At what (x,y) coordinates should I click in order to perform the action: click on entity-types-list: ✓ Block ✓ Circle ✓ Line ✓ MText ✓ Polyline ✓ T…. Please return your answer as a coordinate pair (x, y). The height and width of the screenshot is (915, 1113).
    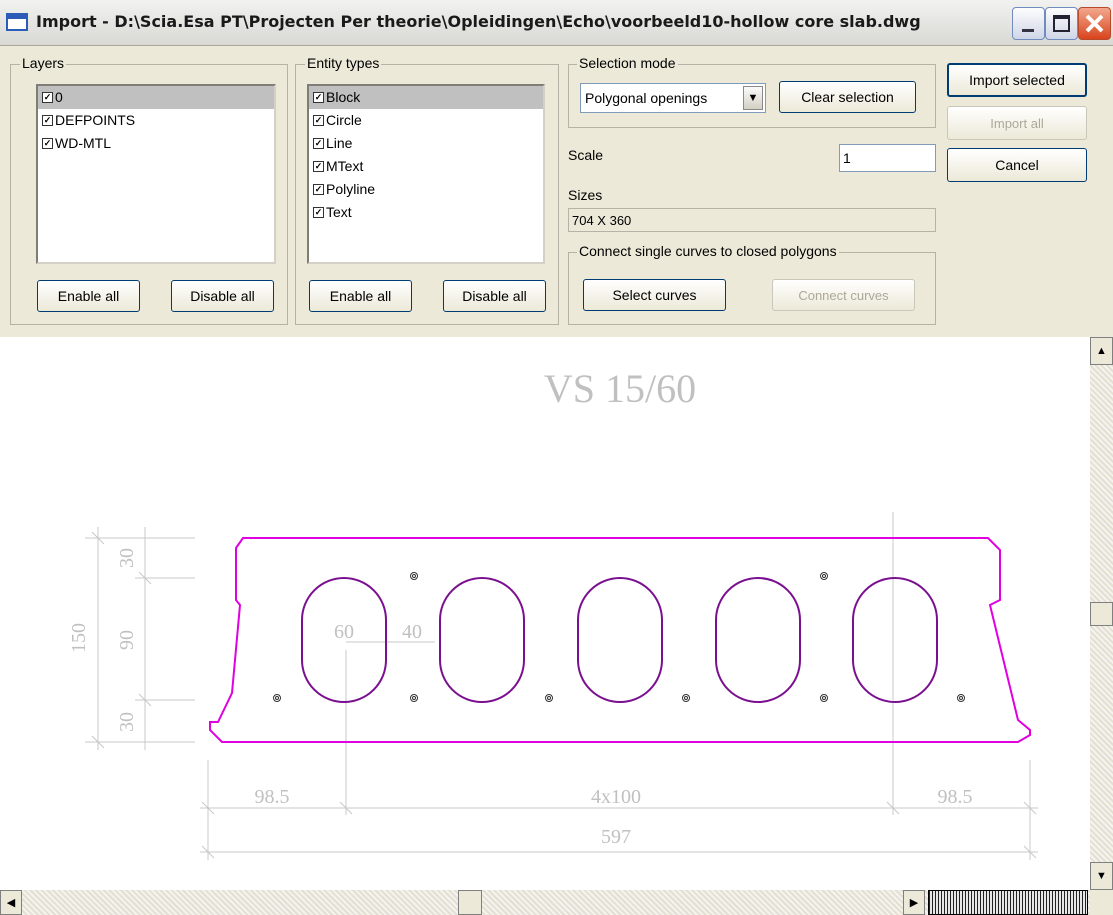
    Looking at the image, I should click on (426, 174).